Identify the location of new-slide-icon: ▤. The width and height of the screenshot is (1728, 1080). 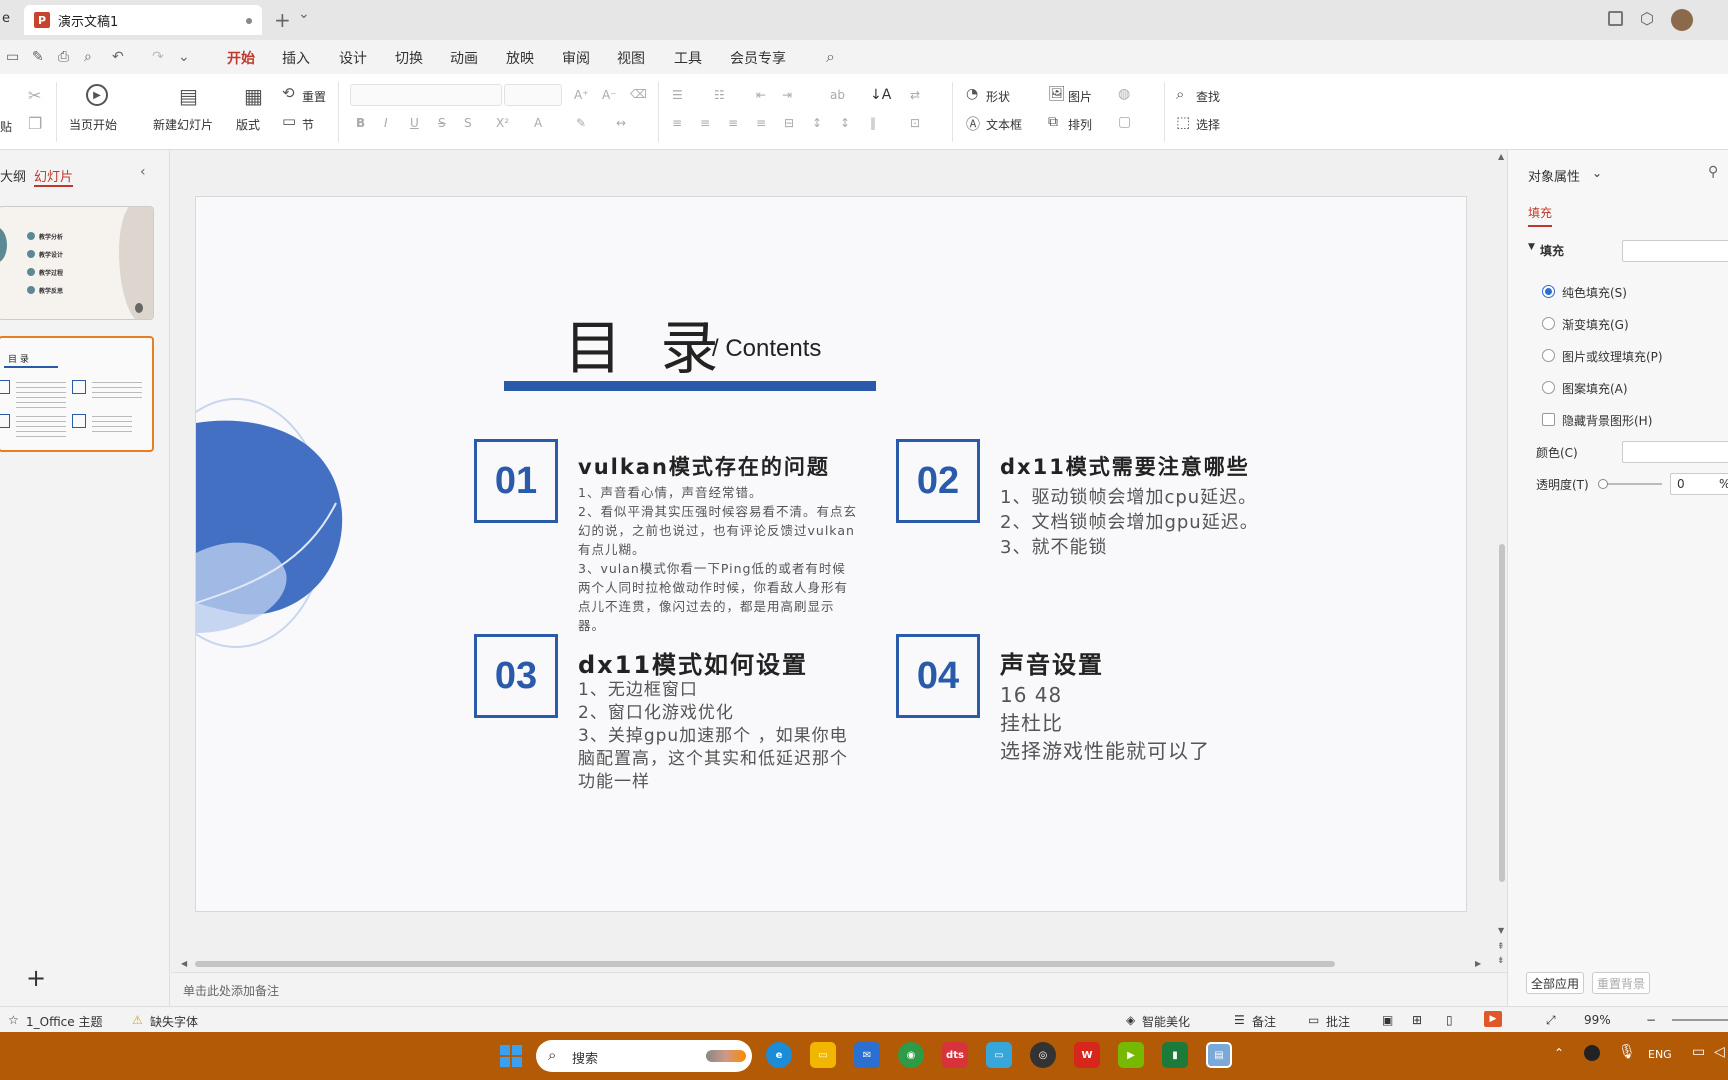
(188, 96).